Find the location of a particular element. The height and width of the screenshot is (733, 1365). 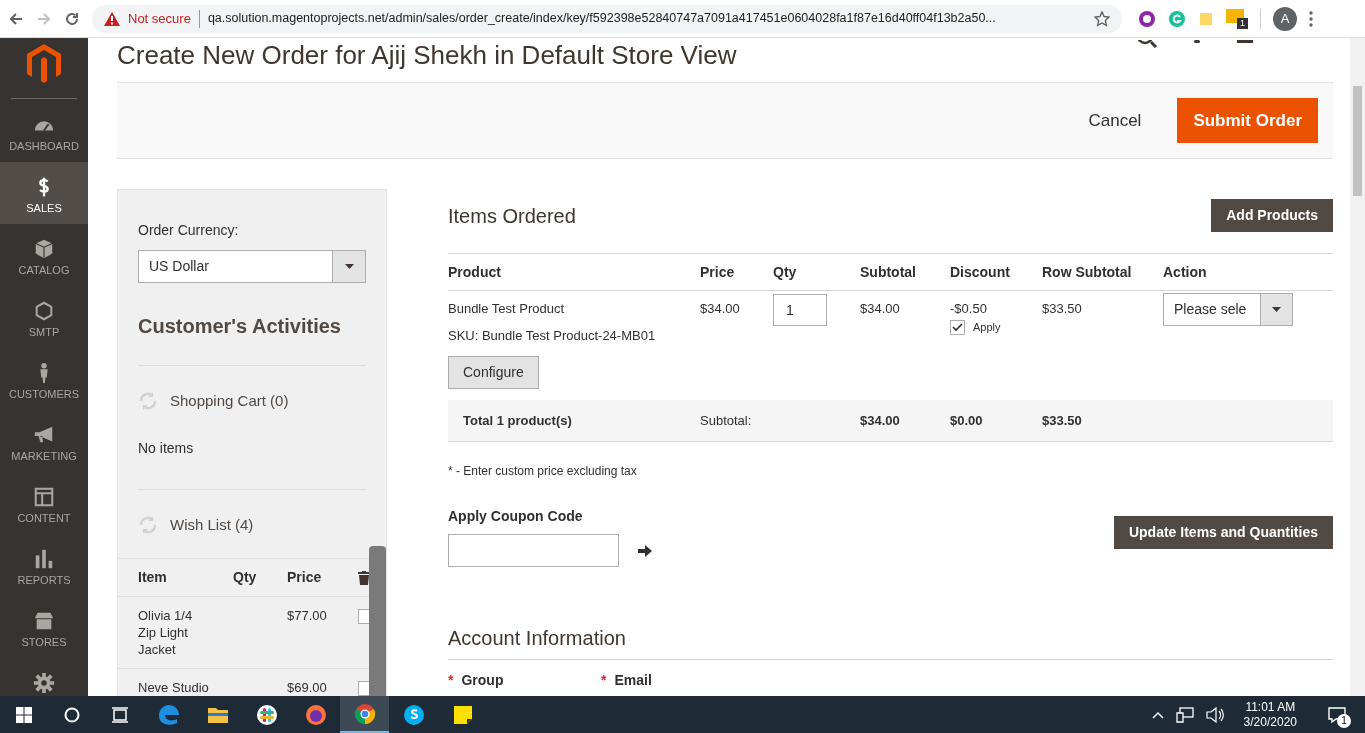

network-icon is located at coordinates (1184, 714).